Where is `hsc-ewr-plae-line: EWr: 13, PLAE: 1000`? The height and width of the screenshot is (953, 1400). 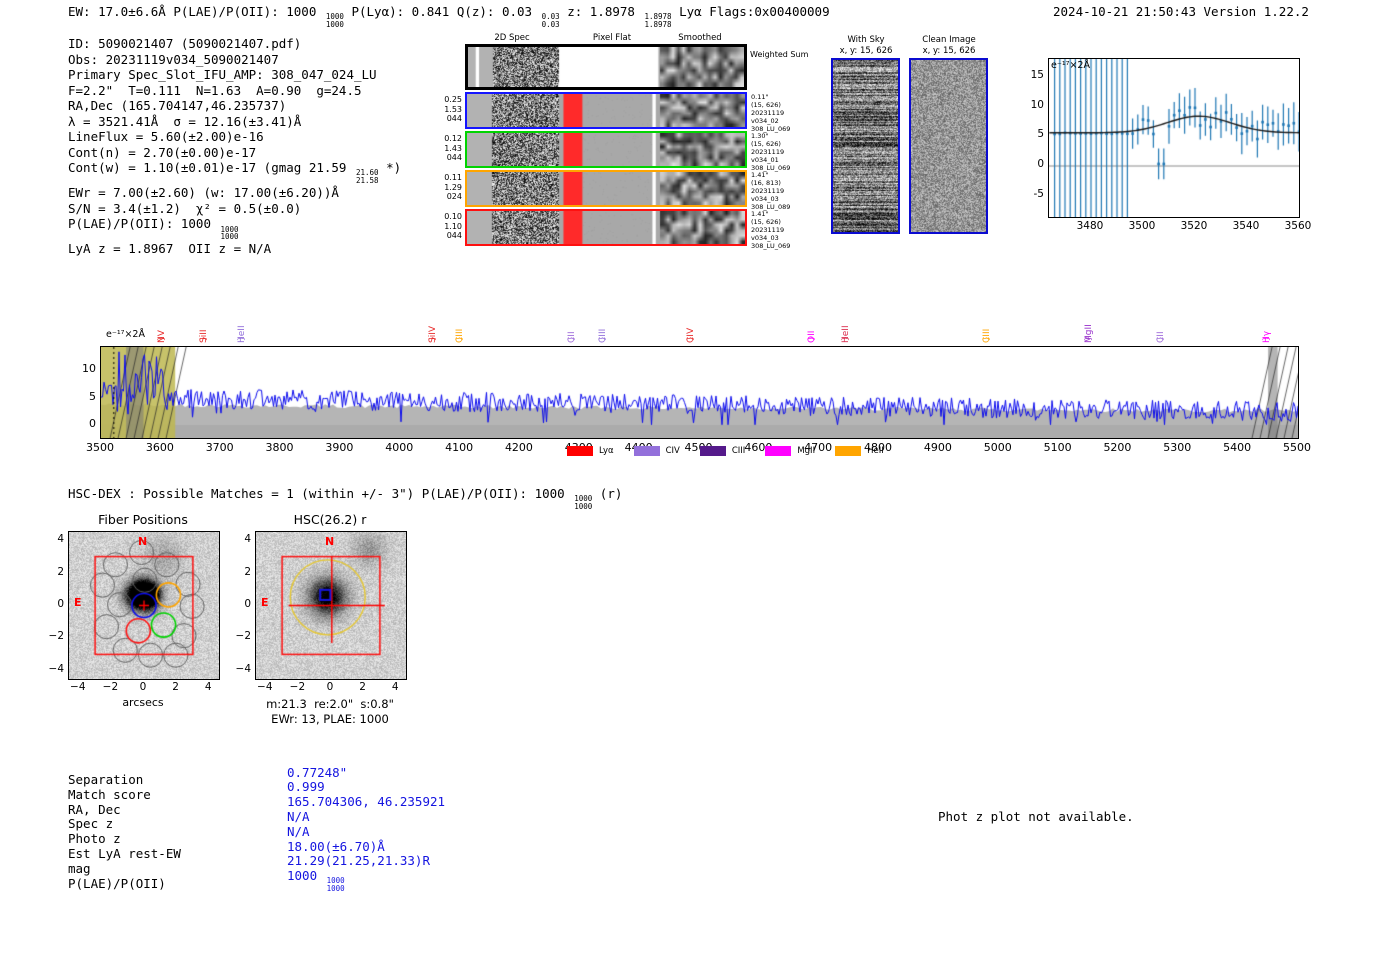 hsc-ewr-plae-line: EWr: 13, PLAE: 1000 is located at coordinates (330, 719).